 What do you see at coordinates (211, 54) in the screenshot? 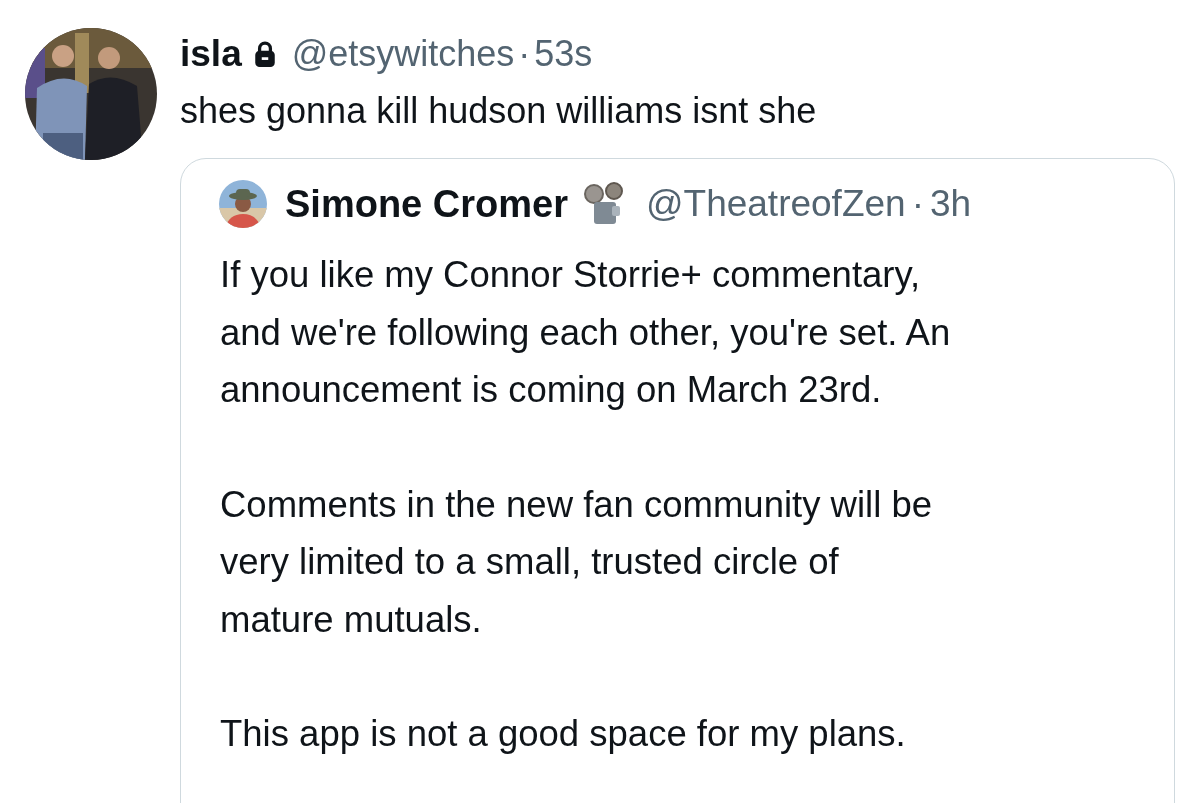
I see `user-name: isla` at bounding box center [211, 54].